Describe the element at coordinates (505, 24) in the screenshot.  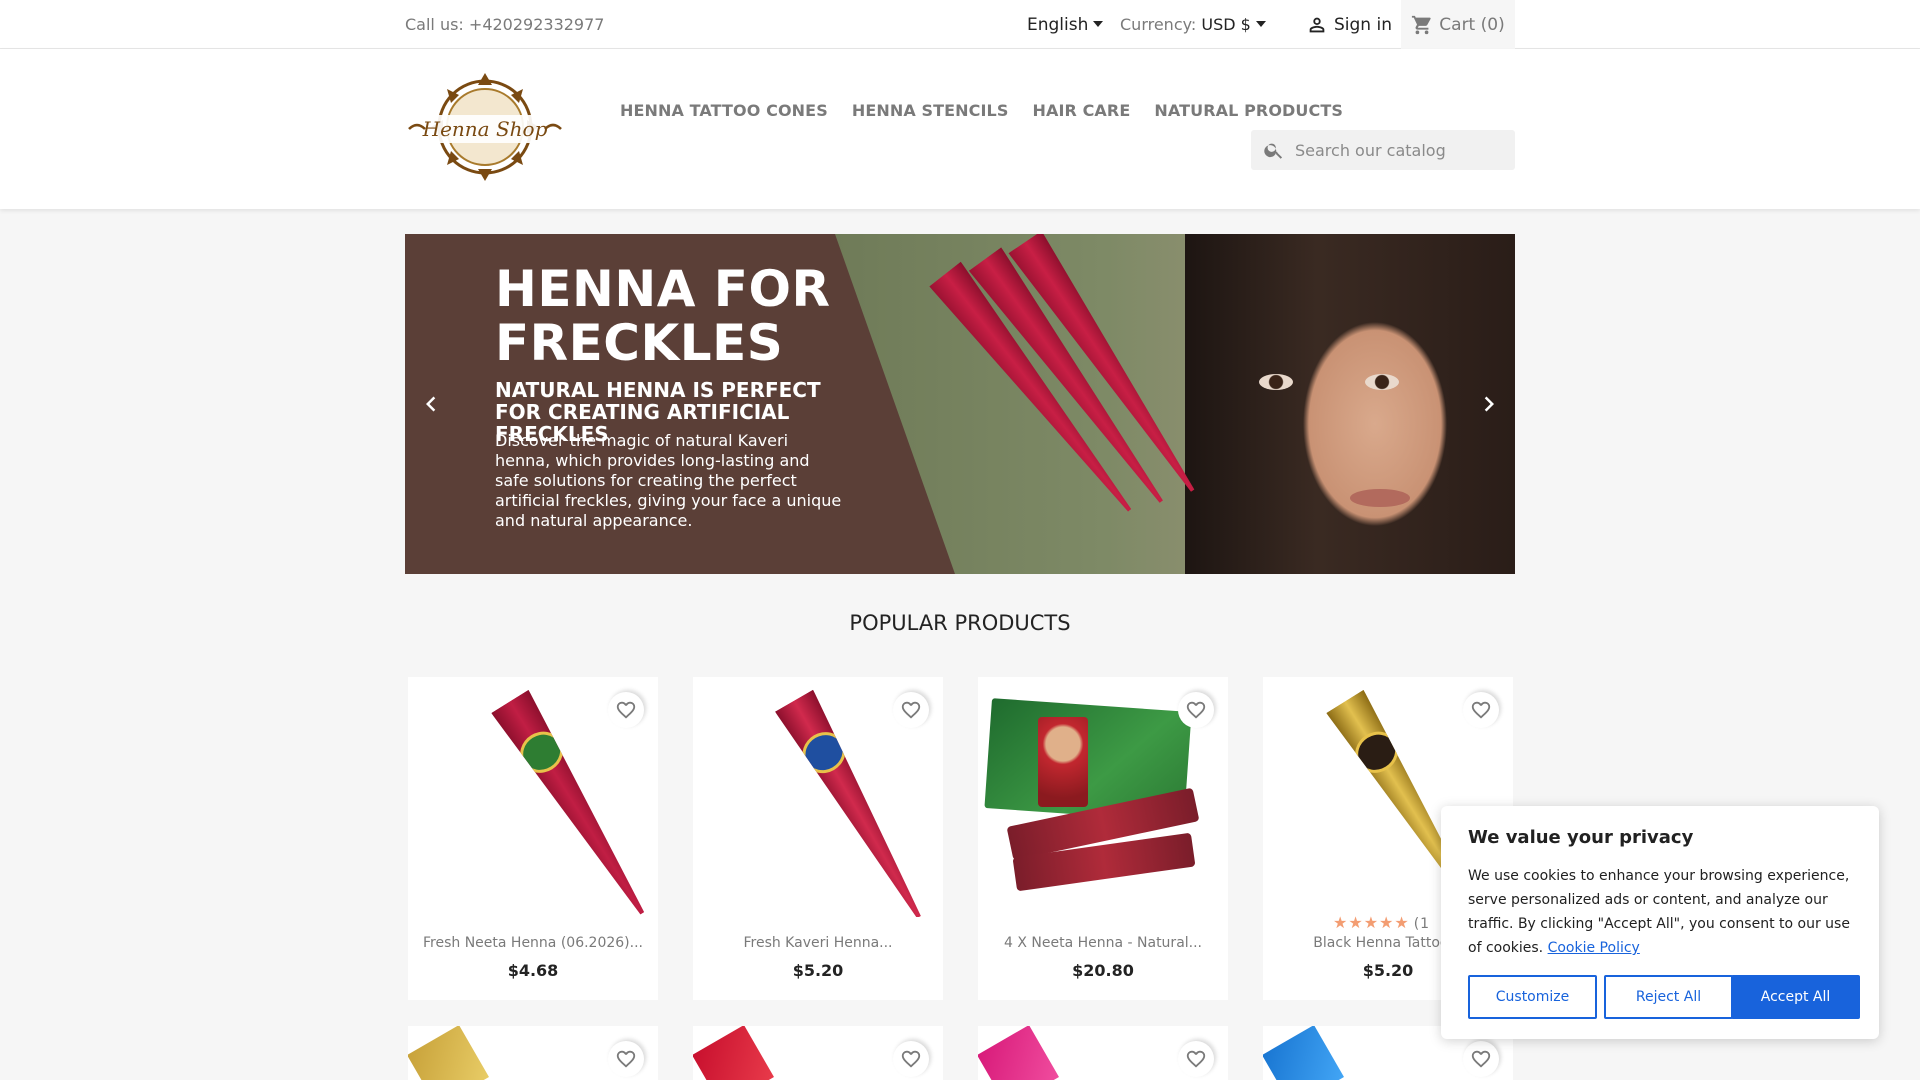
I see `contact-phone: Call us: +420292332977` at that location.